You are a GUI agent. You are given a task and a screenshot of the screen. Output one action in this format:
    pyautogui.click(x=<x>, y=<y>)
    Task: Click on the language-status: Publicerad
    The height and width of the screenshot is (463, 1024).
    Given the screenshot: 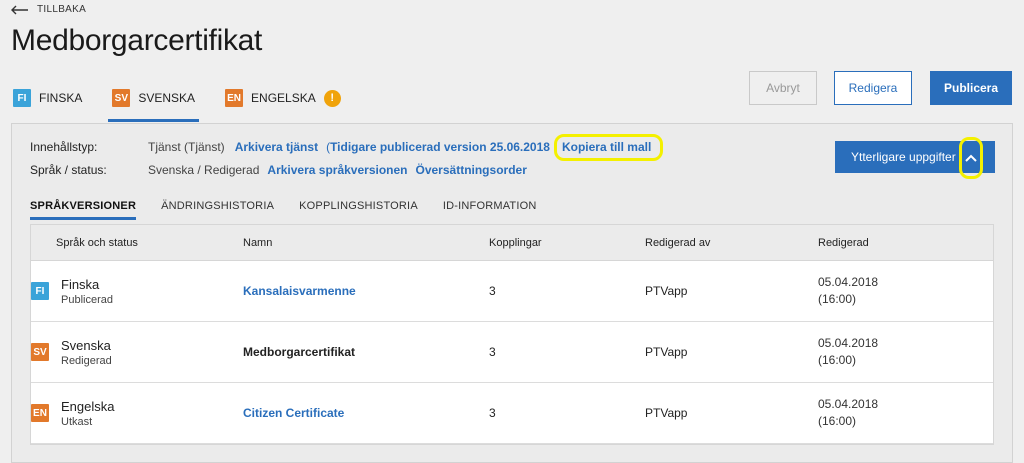 What is the action you would take?
    pyautogui.click(x=87, y=299)
    